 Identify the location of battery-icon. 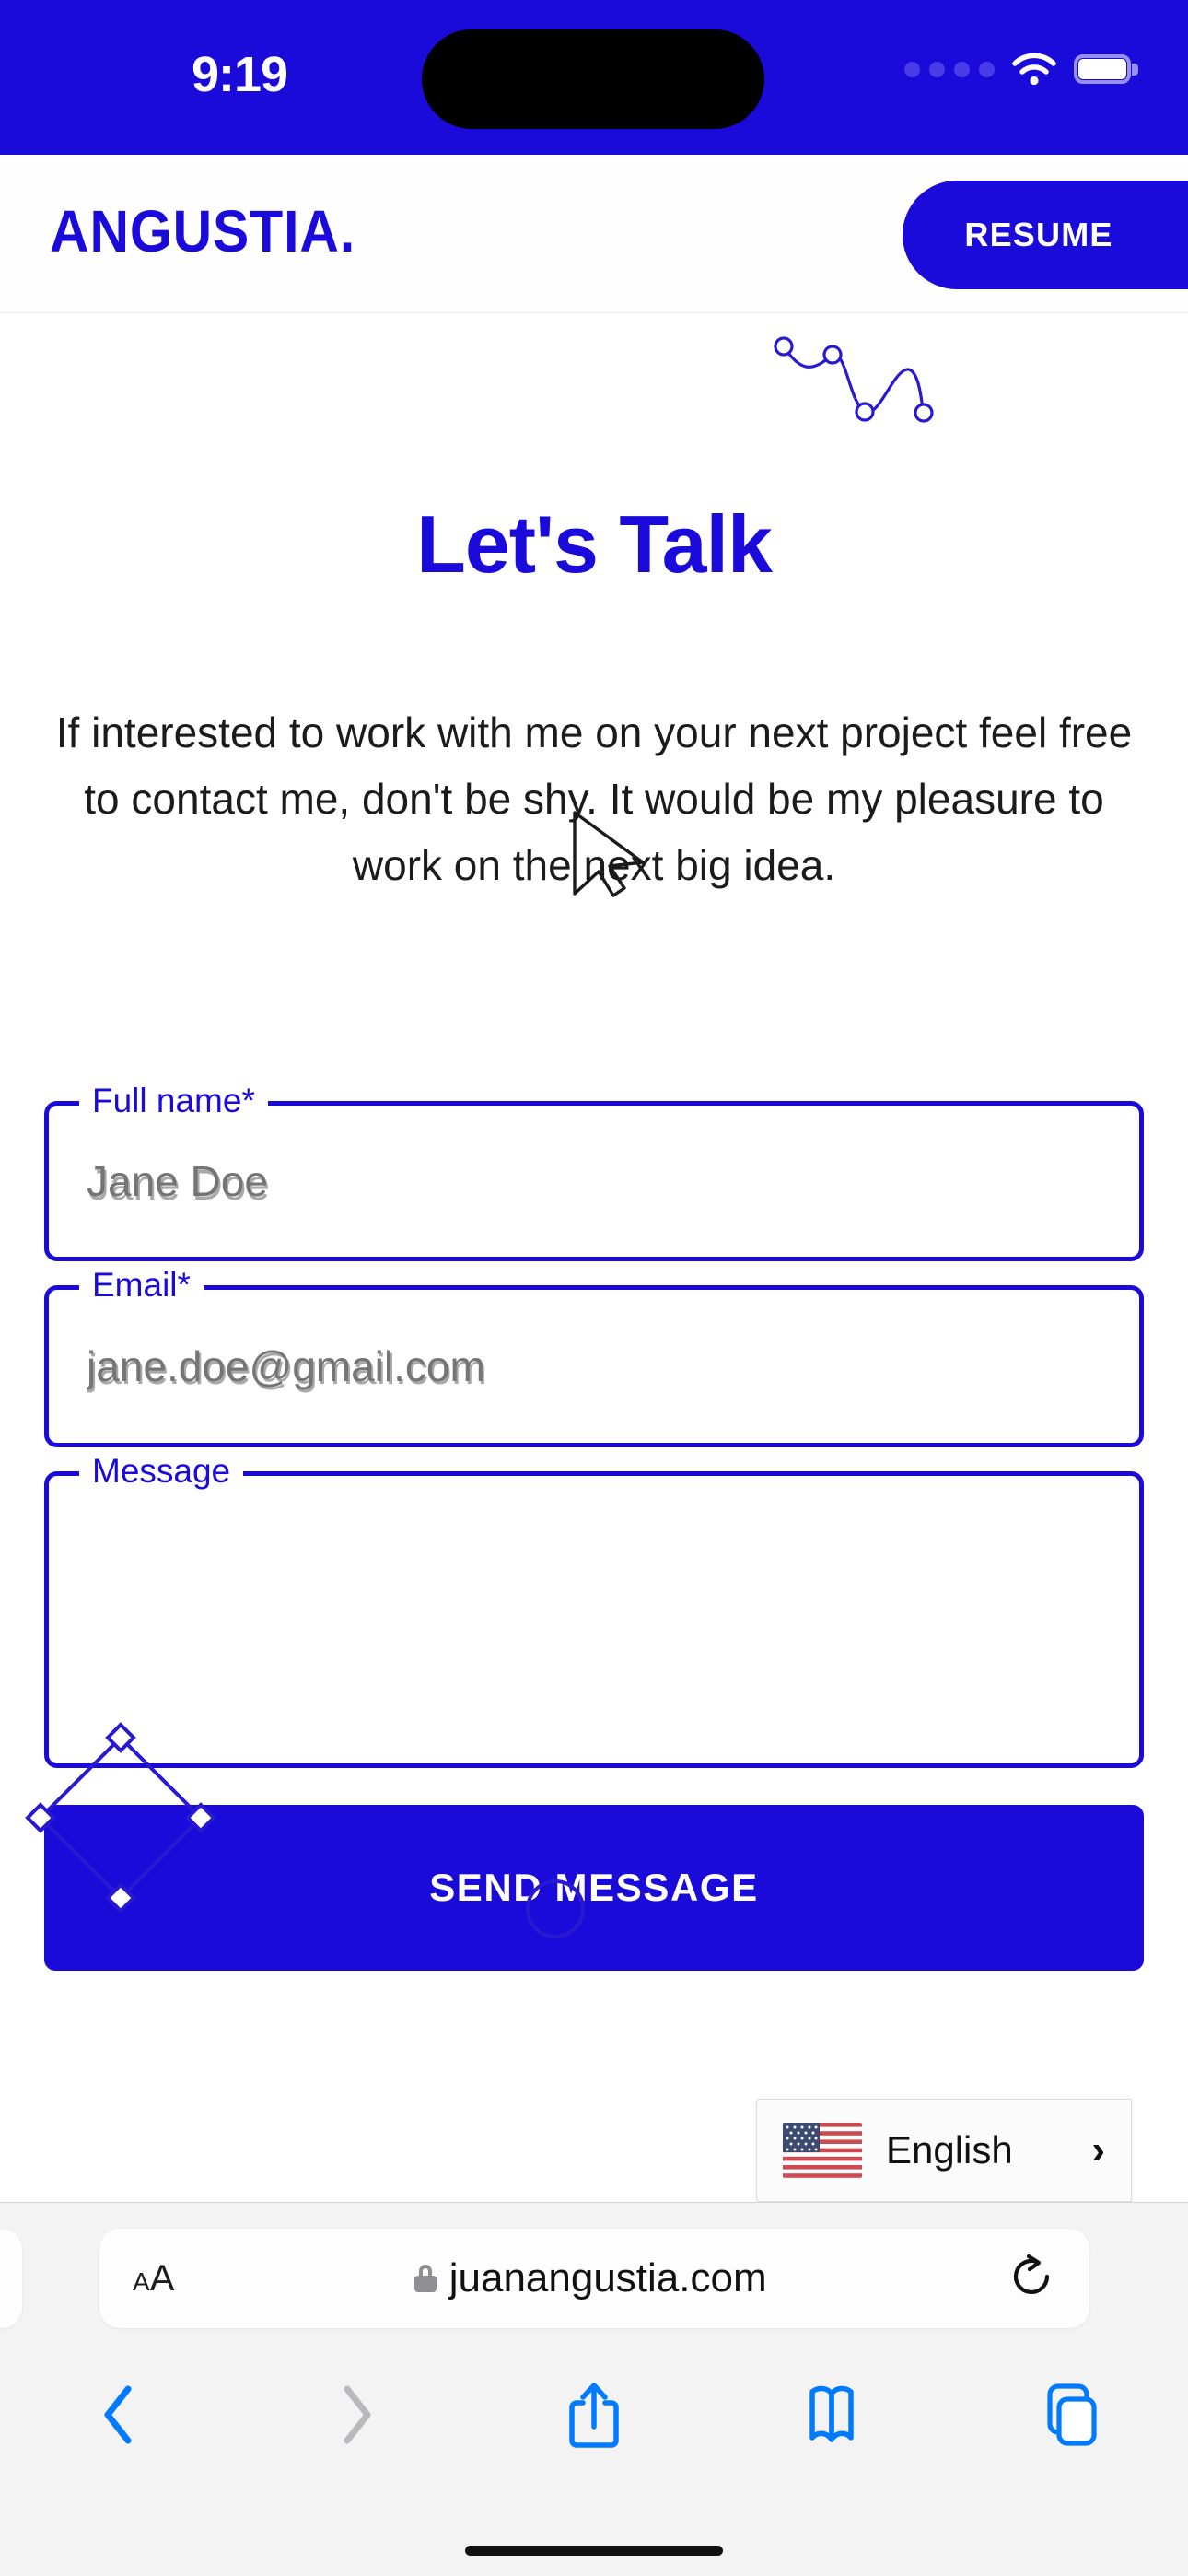
(1106, 69).